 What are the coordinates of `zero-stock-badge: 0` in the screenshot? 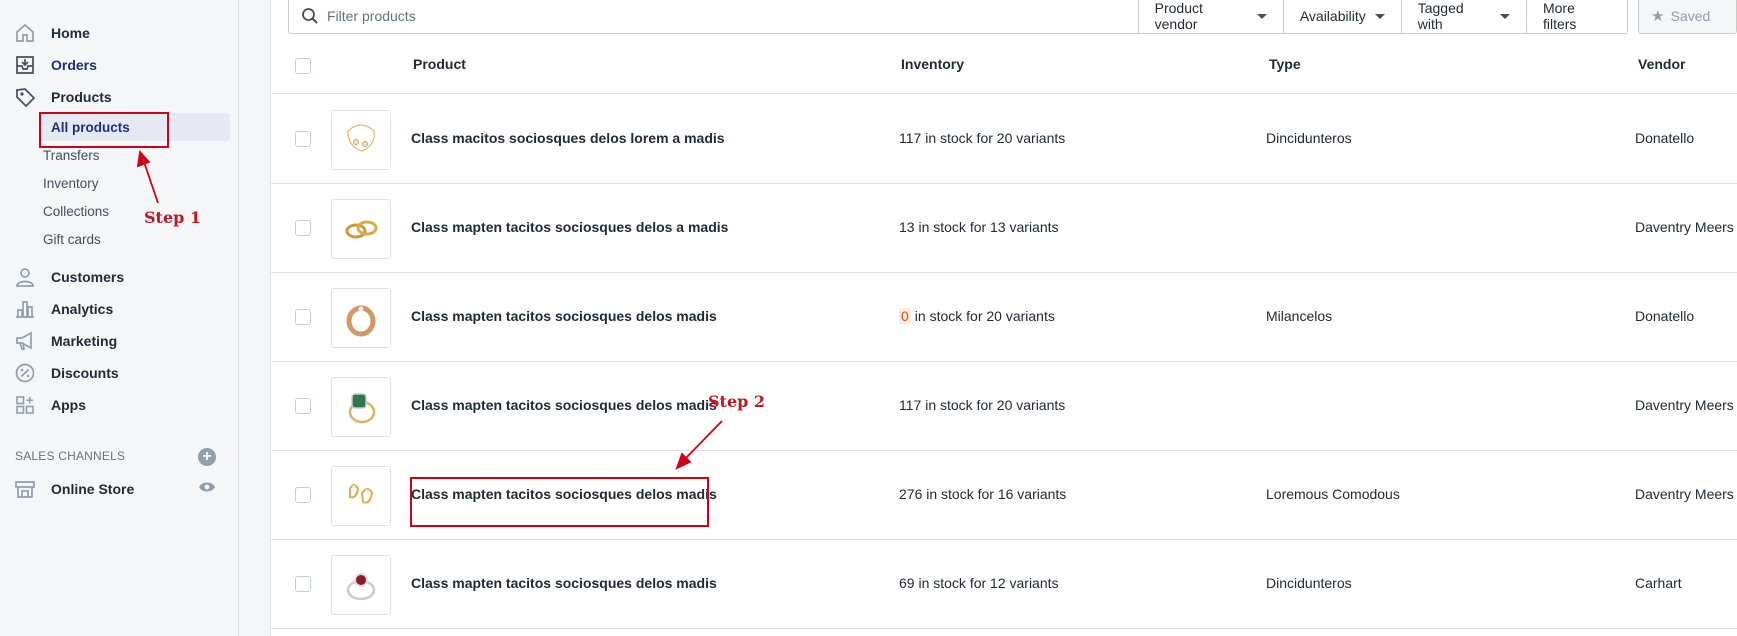 It's located at (905, 316).